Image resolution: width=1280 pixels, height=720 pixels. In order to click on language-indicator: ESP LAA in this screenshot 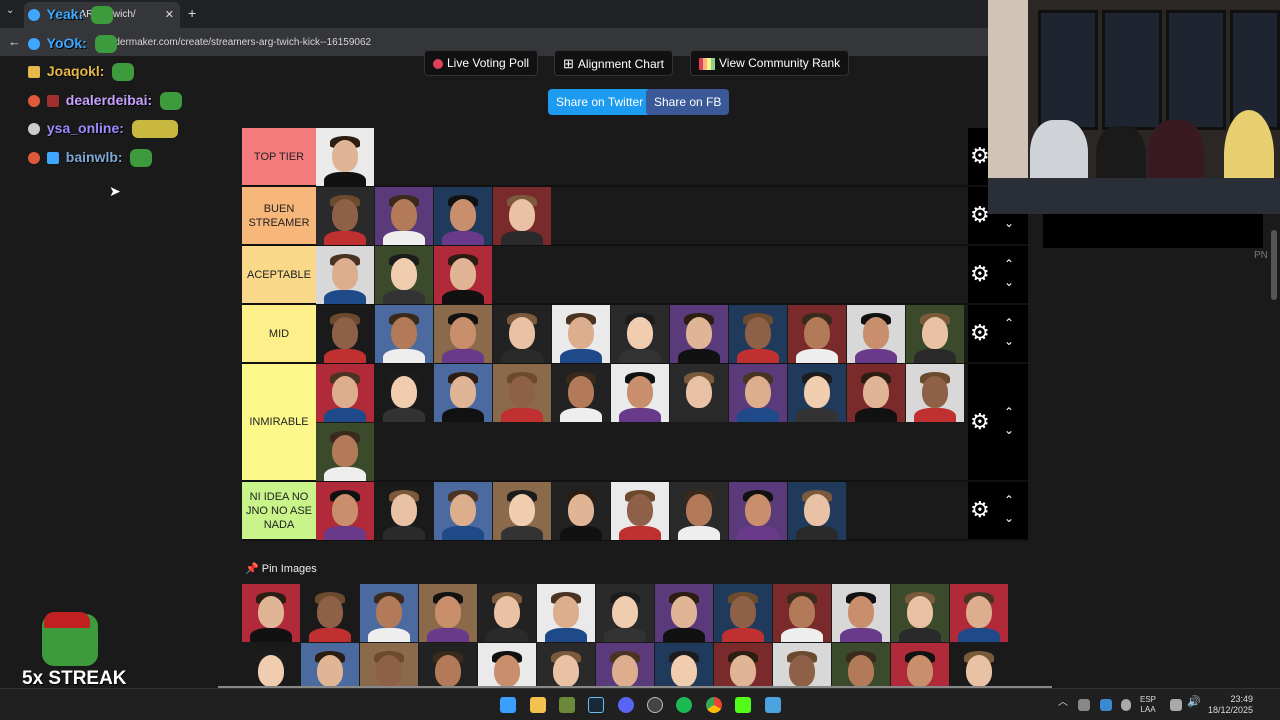, I will do `click(1148, 705)`.